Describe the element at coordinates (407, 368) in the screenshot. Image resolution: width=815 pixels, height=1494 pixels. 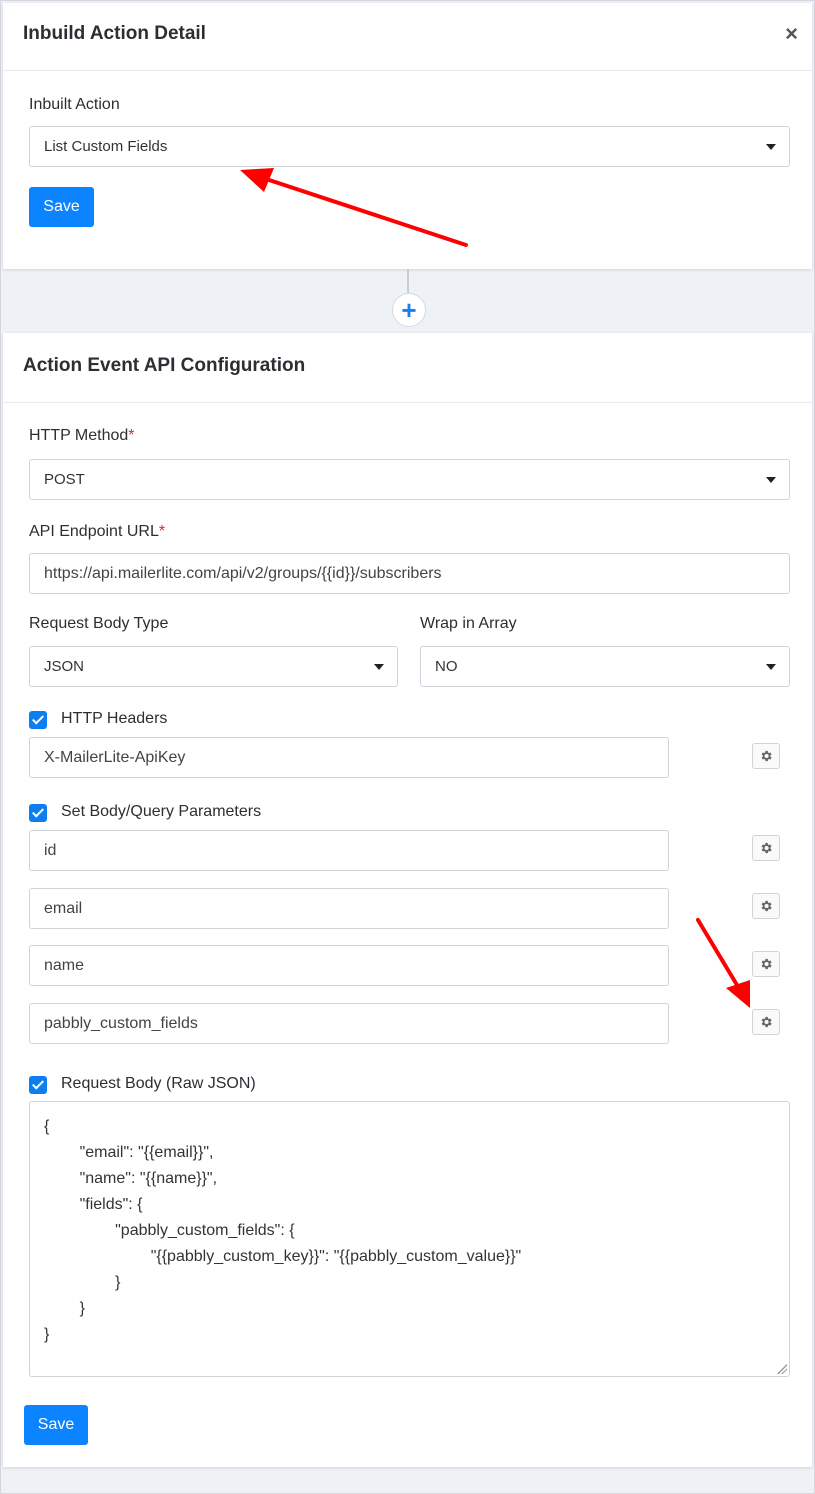
I see `card-header: Action Event API Configuration` at that location.